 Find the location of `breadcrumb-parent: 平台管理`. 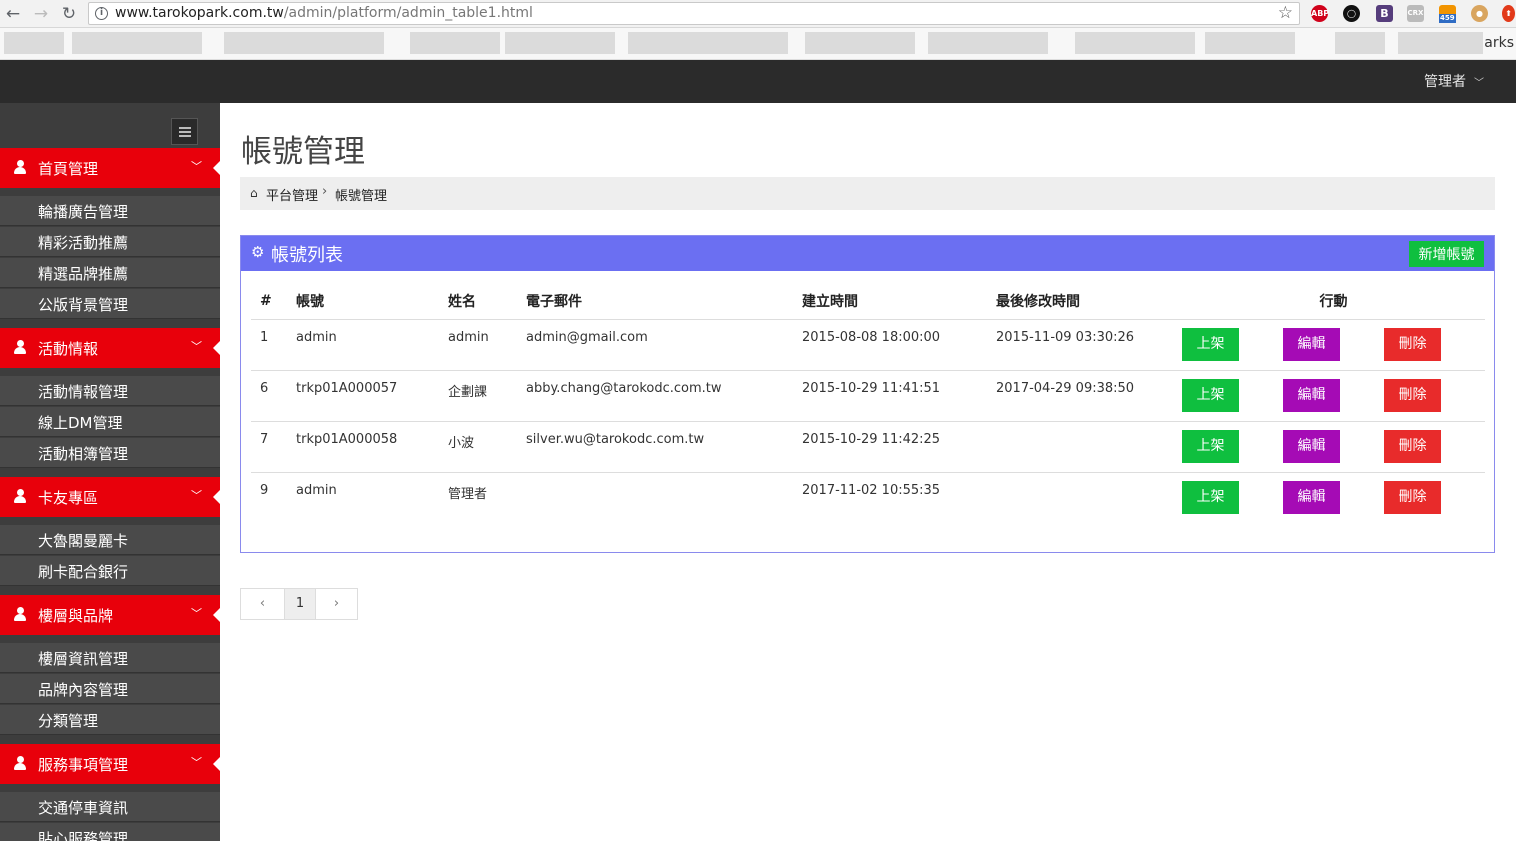

breadcrumb-parent: 平台管理 is located at coordinates (292, 194).